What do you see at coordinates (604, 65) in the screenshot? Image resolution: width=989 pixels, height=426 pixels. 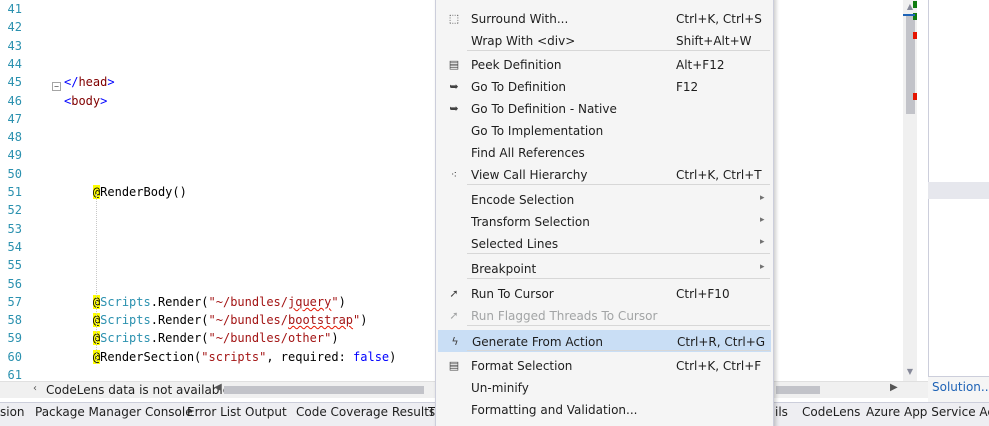 I see `menu-item-peek-definition: ▤ Peek Definition Alt+F12` at bounding box center [604, 65].